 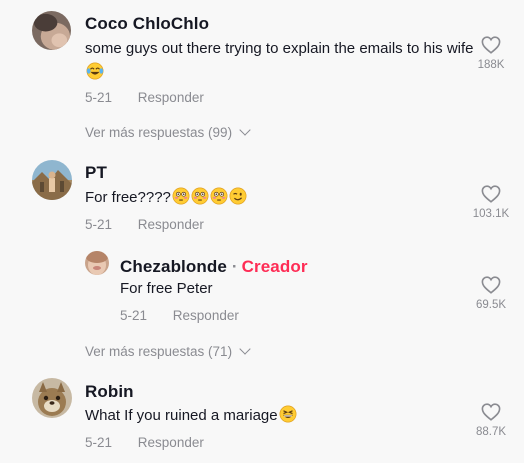 I want to click on like-count: 88.7K, so click(x=491, y=432).